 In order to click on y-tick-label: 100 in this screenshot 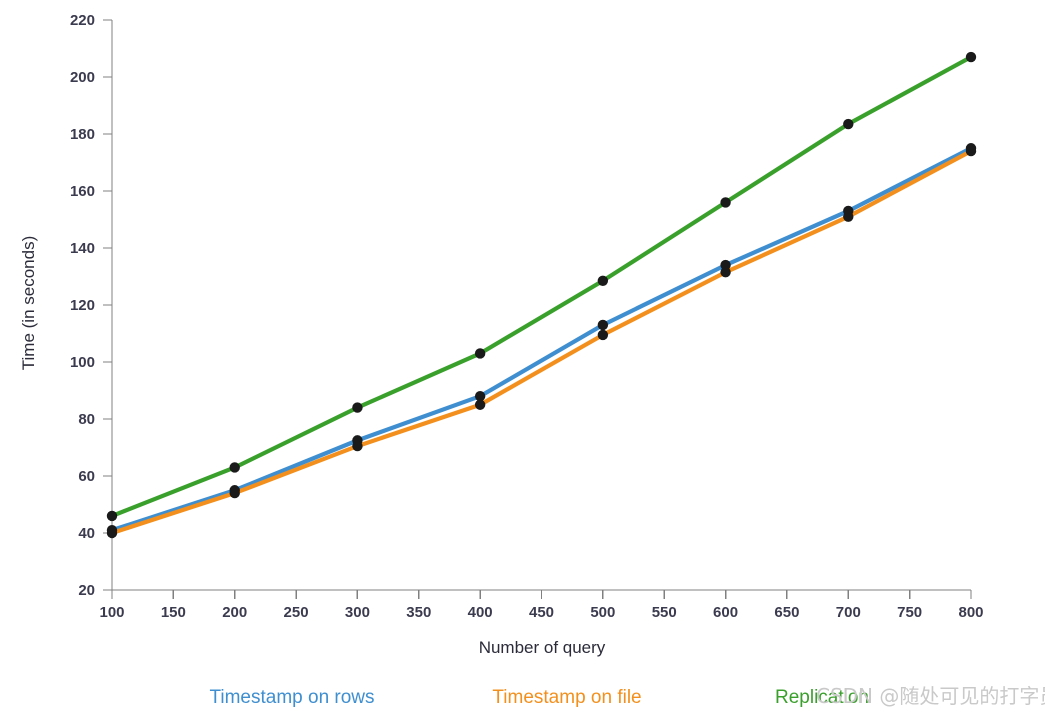, I will do `click(82, 362)`.